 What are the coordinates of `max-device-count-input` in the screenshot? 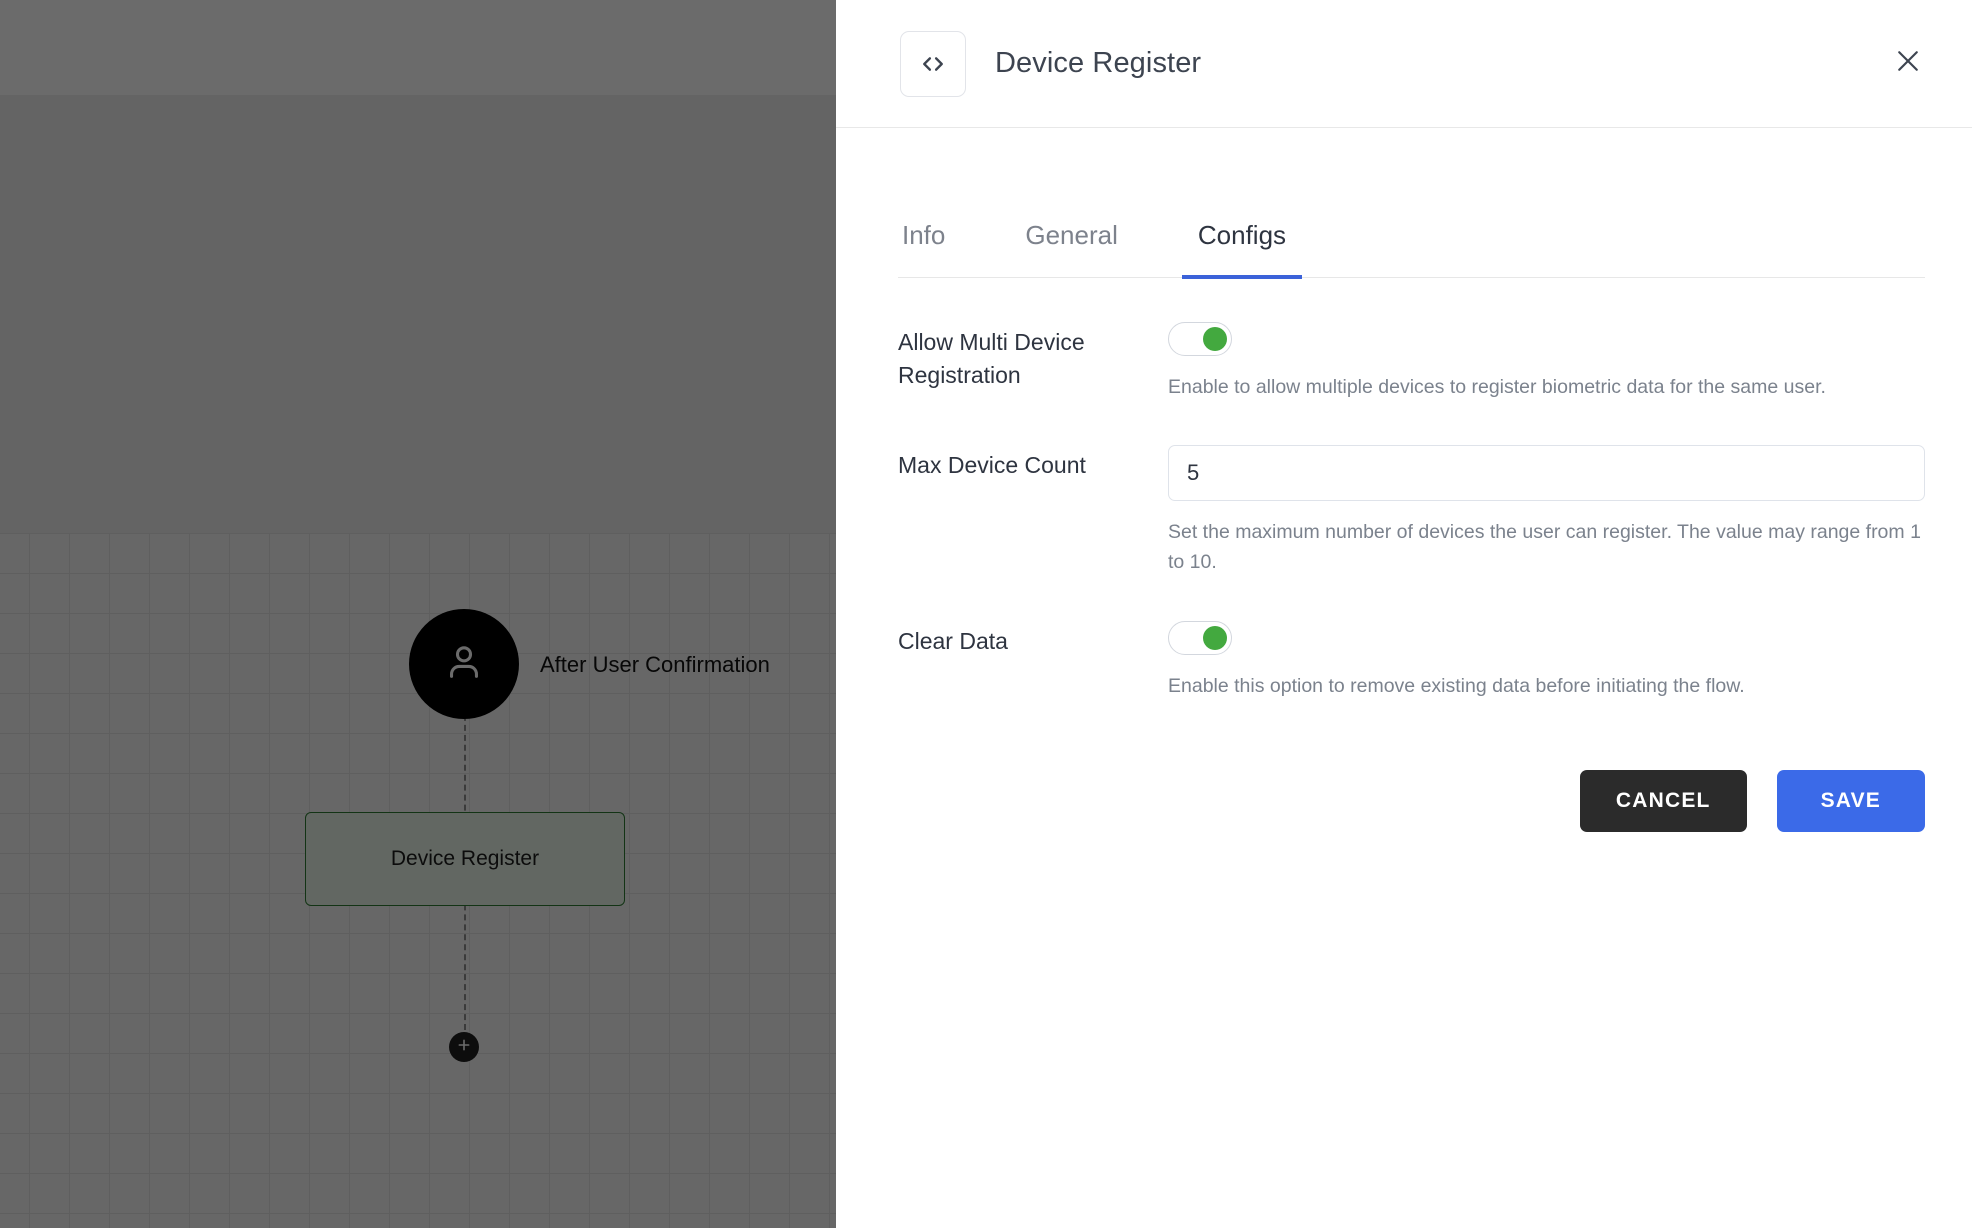 It's located at (1546, 472).